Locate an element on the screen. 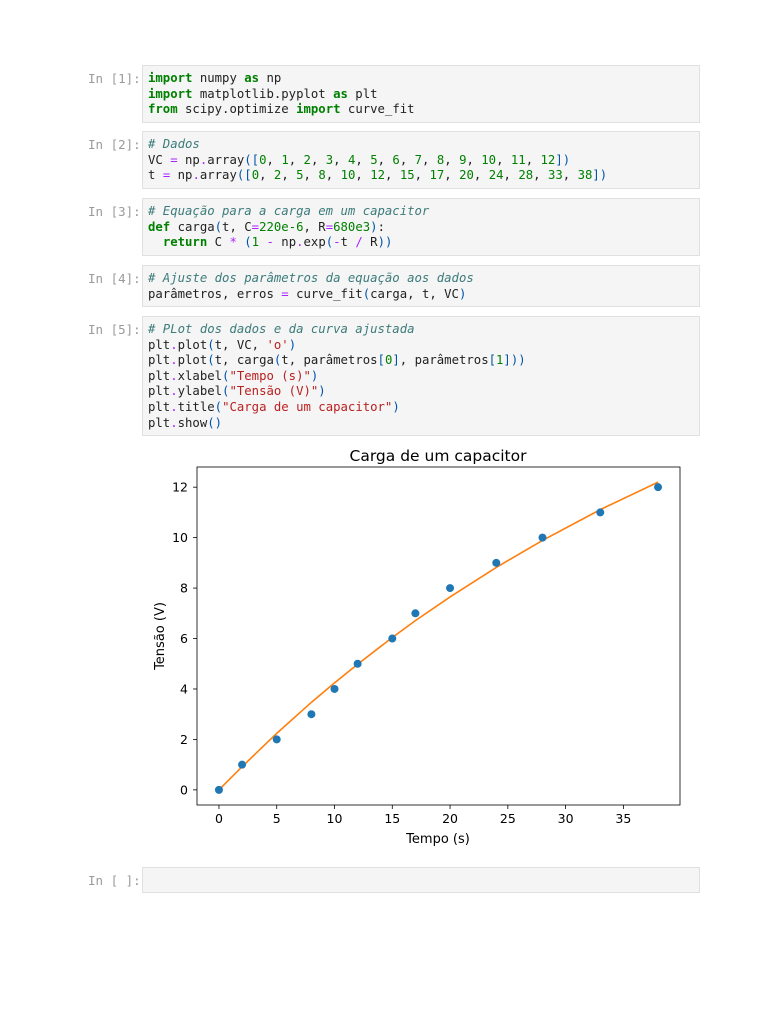  code-token: 33 is located at coordinates (555, 175).